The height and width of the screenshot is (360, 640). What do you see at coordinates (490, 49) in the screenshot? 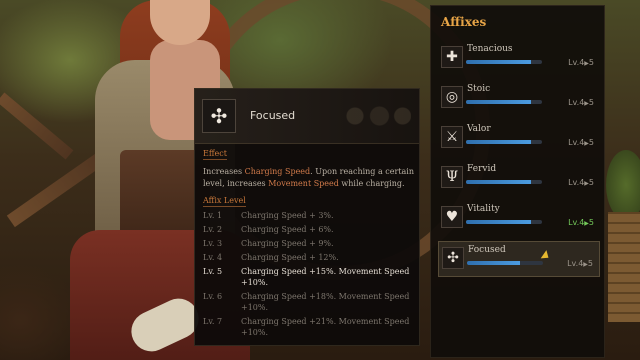
I see `affix-name: Tenacious` at bounding box center [490, 49].